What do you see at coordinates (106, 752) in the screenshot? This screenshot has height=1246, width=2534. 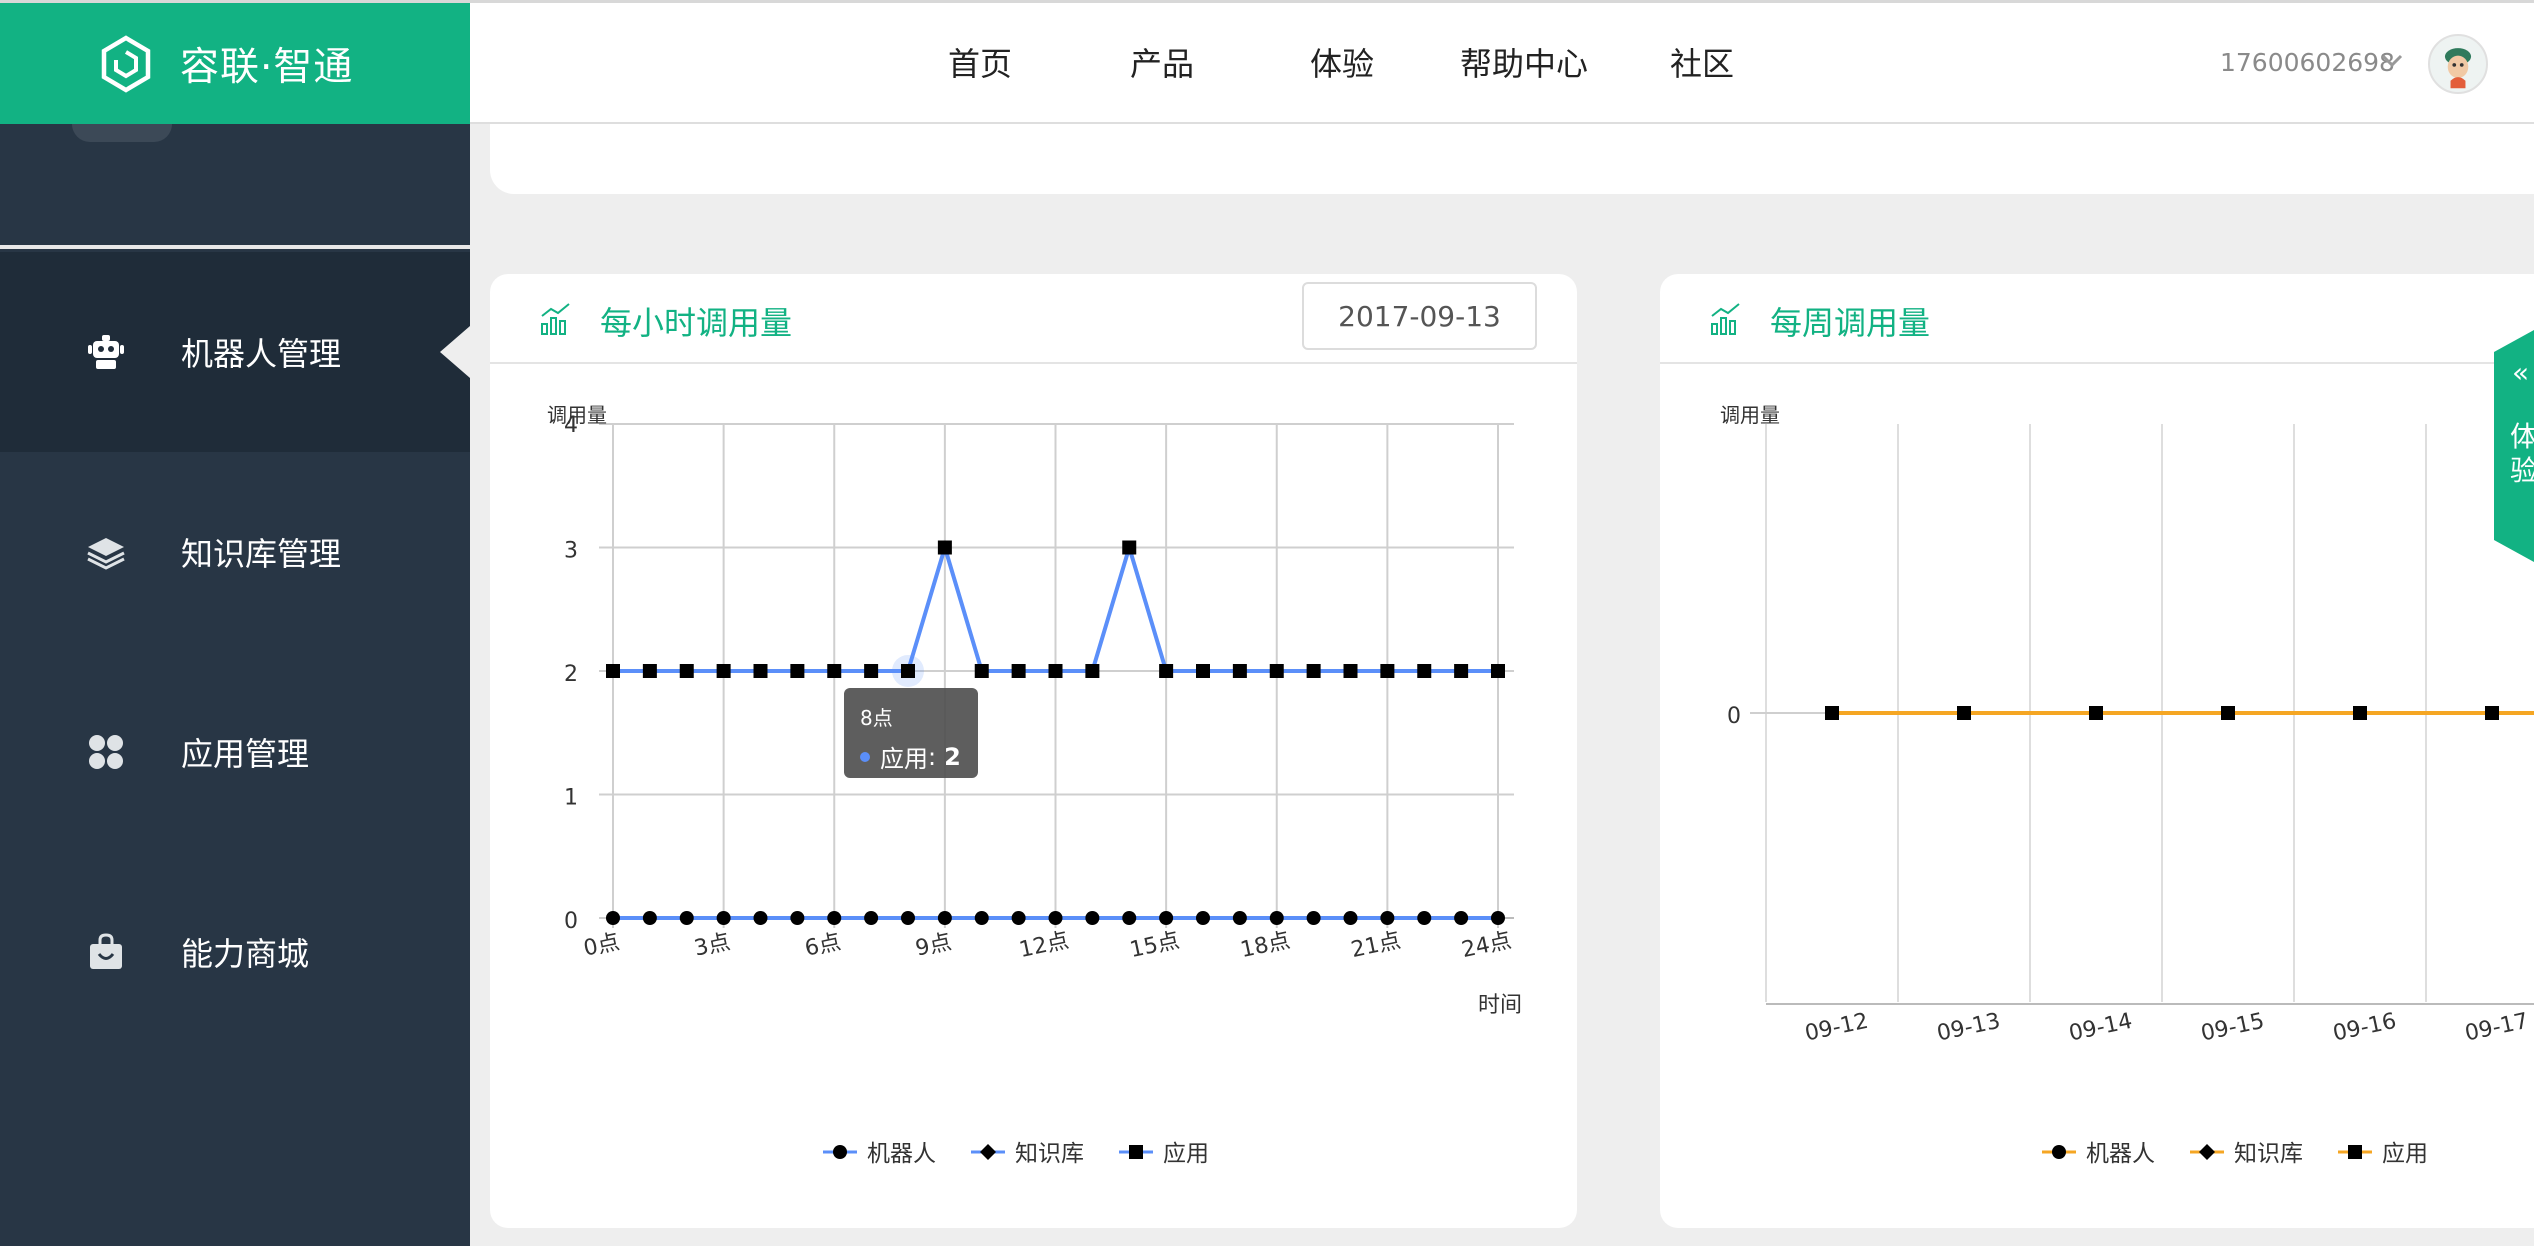 I see `app-grid-icon` at bounding box center [106, 752].